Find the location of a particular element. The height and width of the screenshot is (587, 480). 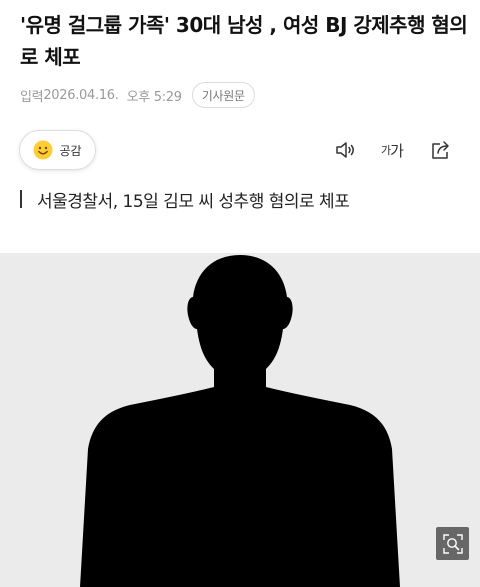

article-meta: 입력 2026.04.16. 오후 5:29 기사원문 is located at coordinates (137, 95).